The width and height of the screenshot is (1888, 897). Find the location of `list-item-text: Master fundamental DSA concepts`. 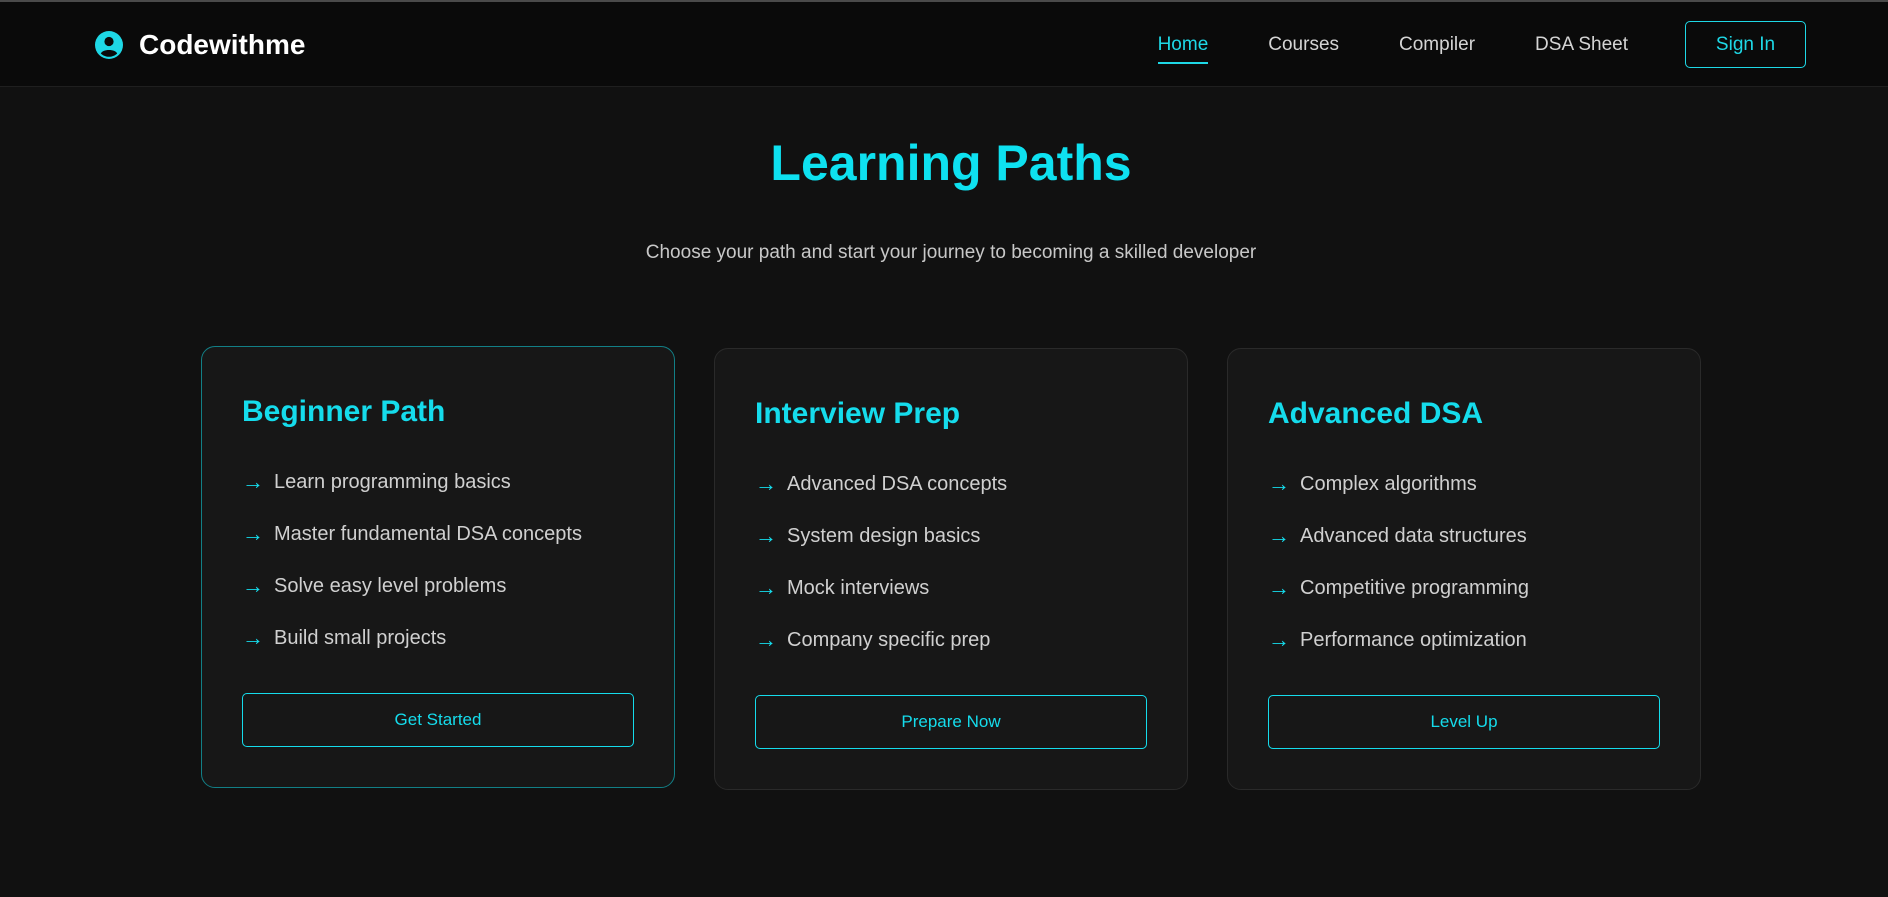

list-item-text: Master fundamental DSA concepts is located at coordinates (428, 533).